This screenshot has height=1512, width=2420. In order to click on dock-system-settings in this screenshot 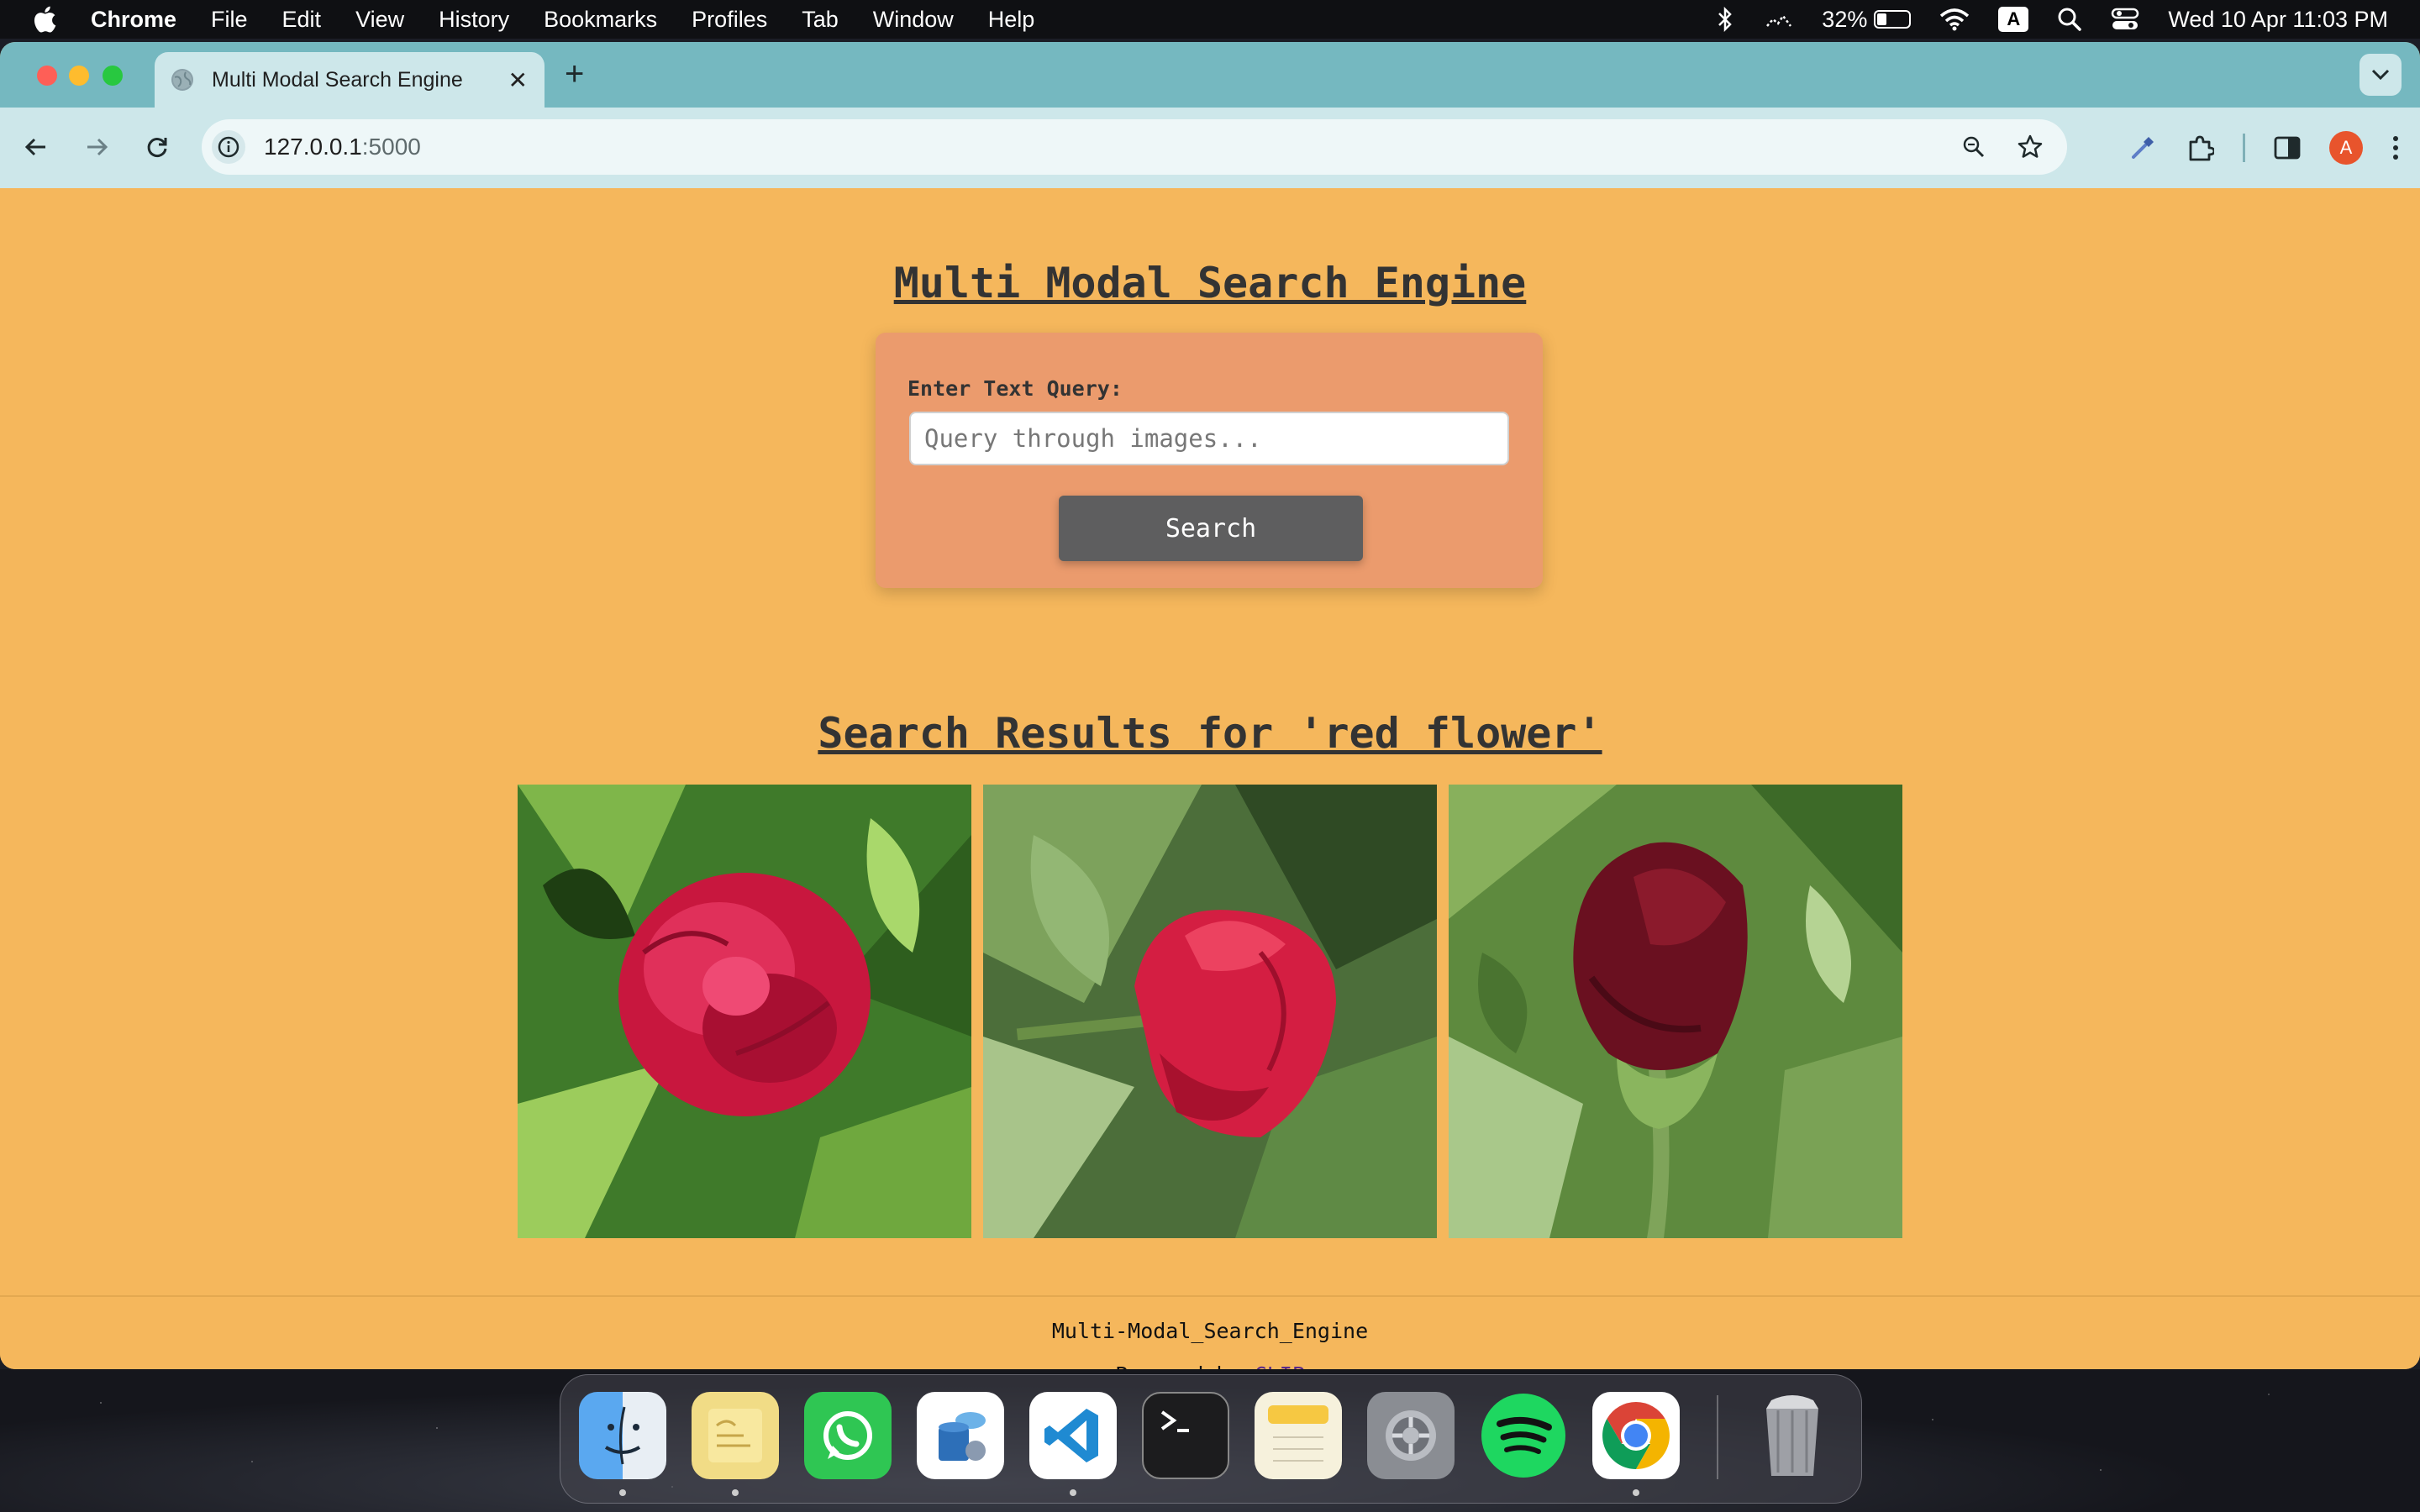, I will do `click(1411, 1435)`.